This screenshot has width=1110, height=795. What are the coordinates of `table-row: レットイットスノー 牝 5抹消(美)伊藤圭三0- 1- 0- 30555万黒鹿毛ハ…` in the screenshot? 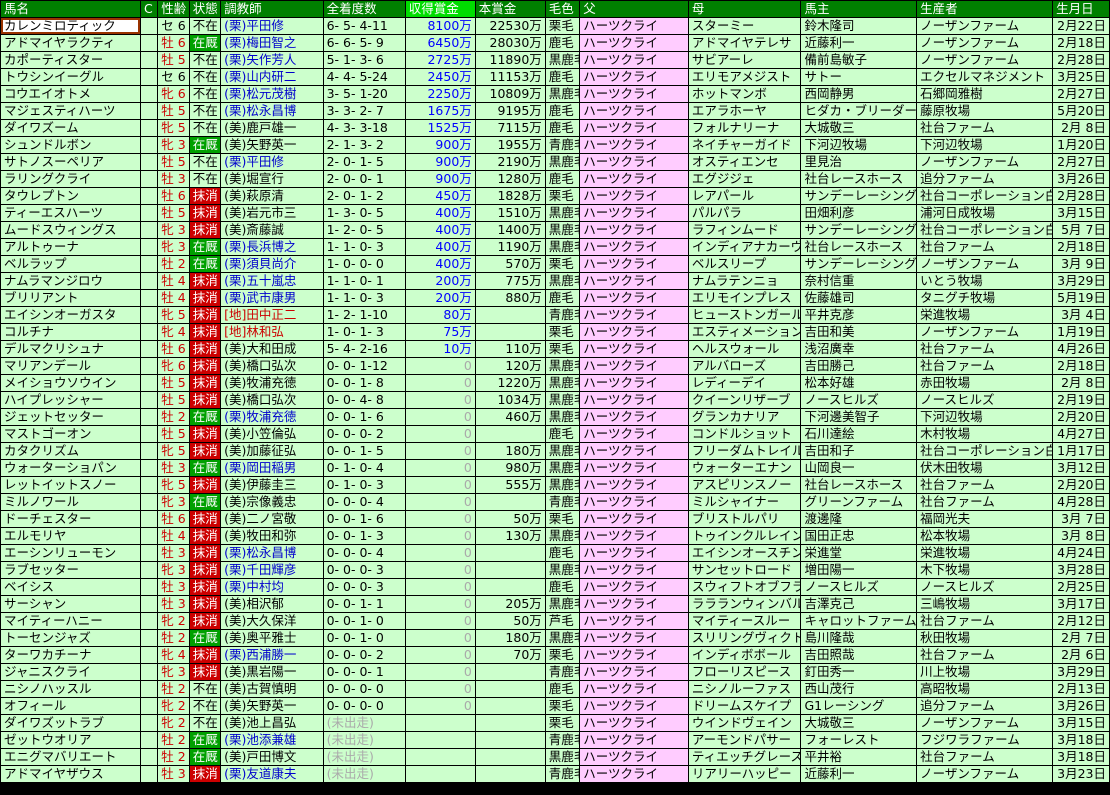 It's located at (555, 485).